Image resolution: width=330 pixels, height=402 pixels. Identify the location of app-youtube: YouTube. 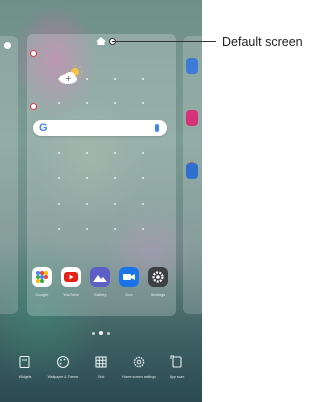
(71, 282).